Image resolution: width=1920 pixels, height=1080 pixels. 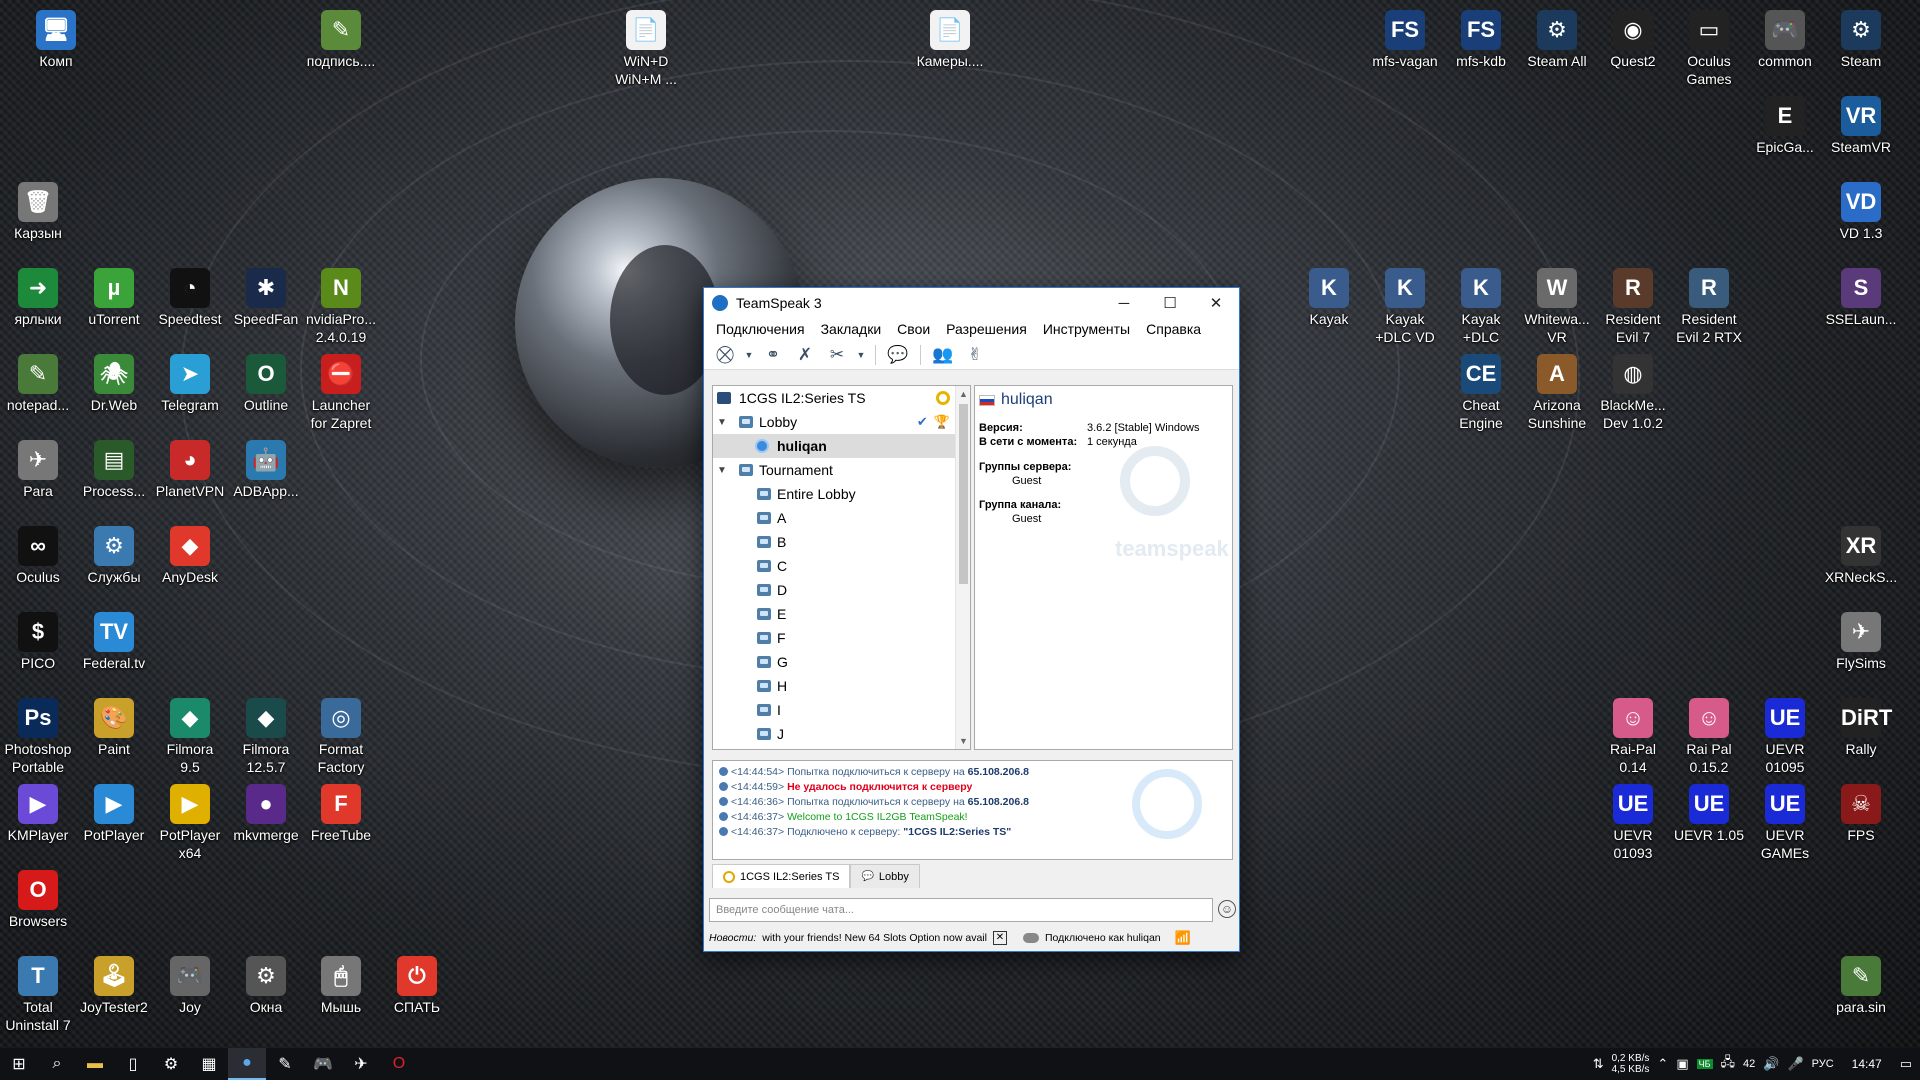 What do you see at coordinates (38, 735) in the screenshot?
I see `desktop-icon: Ps Photoshop Portable` at bounding box center [38, 735].